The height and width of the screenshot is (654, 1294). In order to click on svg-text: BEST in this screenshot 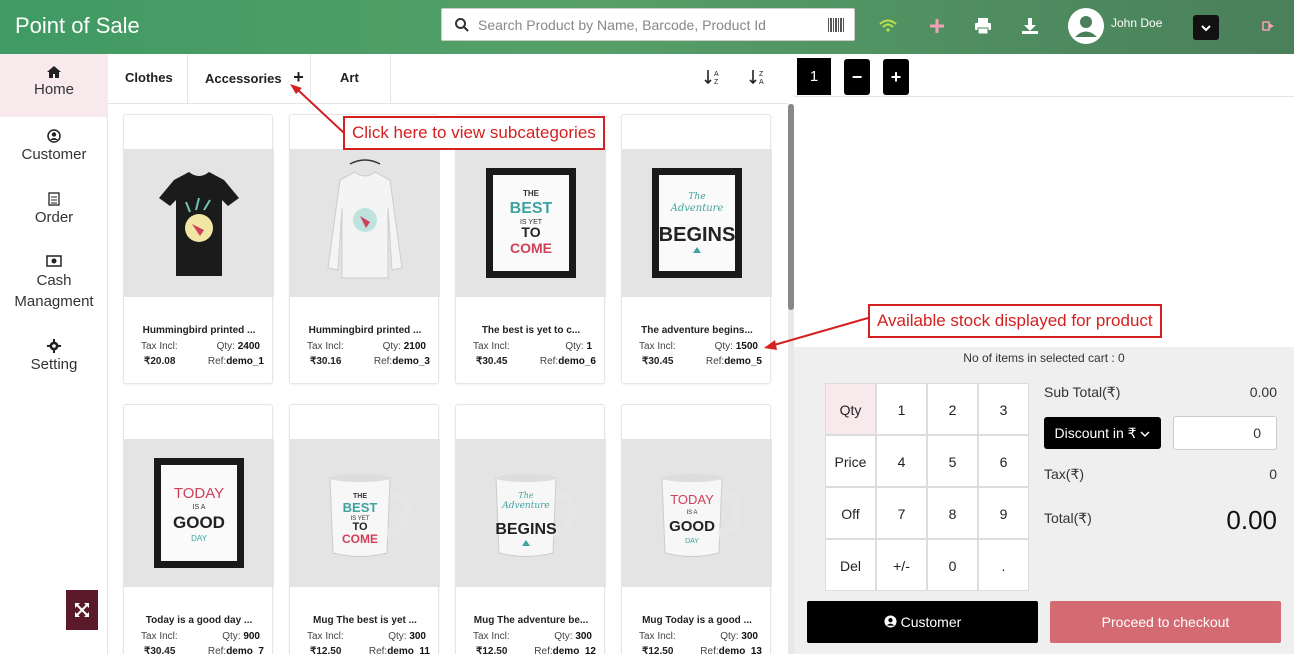, I will do `click(531, 208)`.